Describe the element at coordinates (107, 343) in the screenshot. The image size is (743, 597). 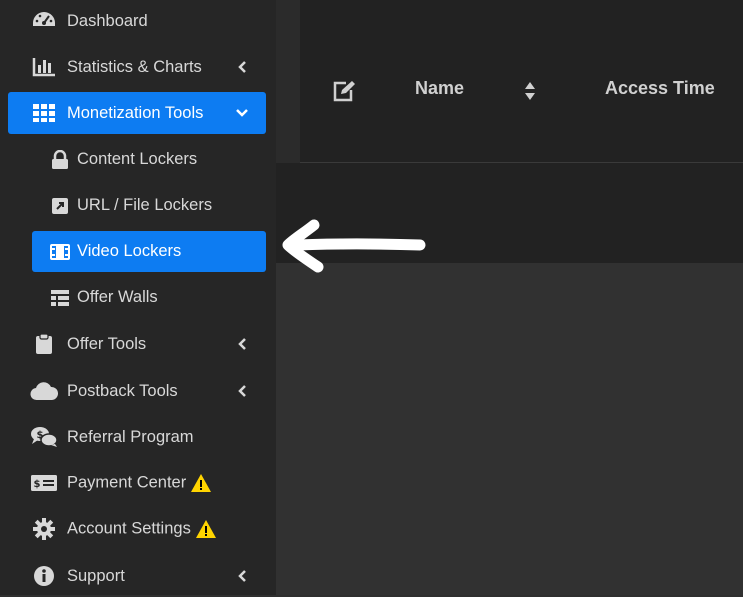
I see `sidebar-item-label: Offer Tools` at that location.